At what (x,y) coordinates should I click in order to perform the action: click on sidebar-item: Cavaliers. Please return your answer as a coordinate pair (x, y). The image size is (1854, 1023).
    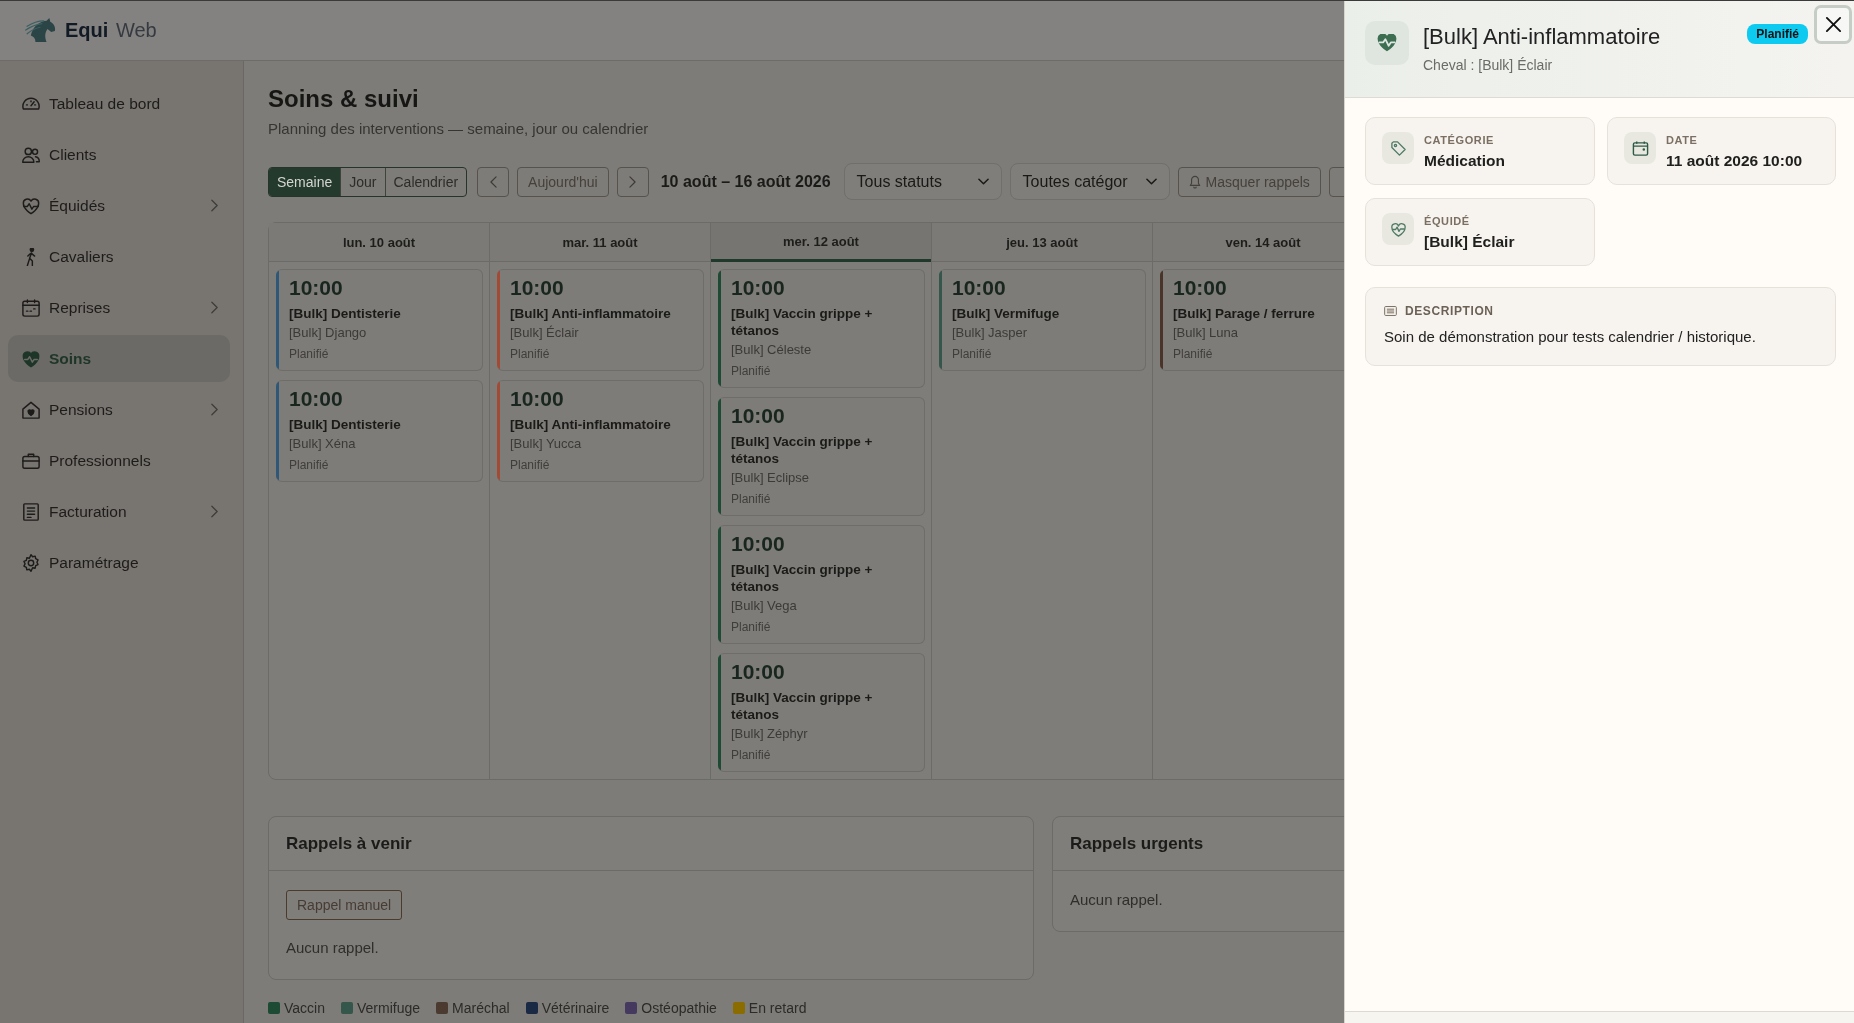
    Looking at the image, I should click on (119, 256).